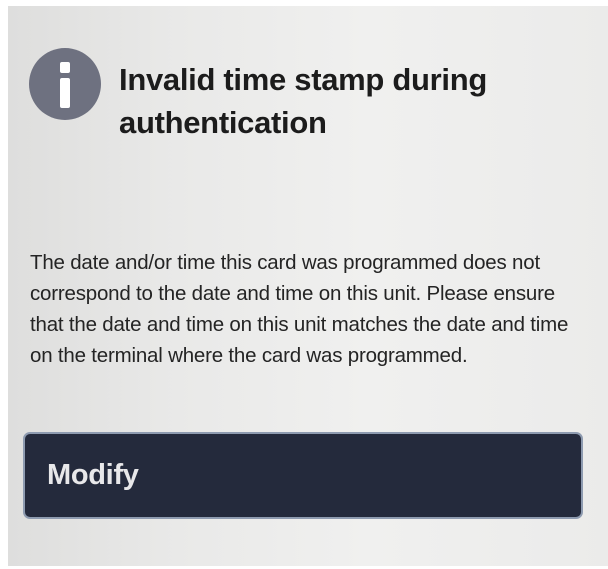  What do you see at coordinates (303, 101) in the screenshot?
I see `dialog-title: Invalid time stamp during authentication` at bounding box center [303, 101].